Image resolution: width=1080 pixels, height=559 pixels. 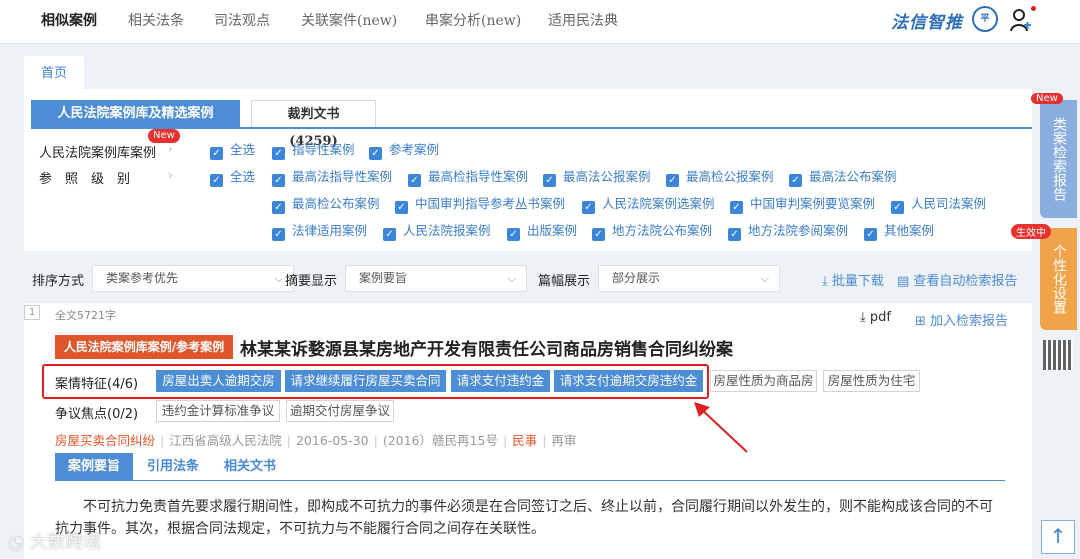 What do you see at coordinates (788, 232) in the screenshot?
I see `checkbox-local-court-reference: ✓ 地方法院参阅案例` at bounding box center [788, 232].